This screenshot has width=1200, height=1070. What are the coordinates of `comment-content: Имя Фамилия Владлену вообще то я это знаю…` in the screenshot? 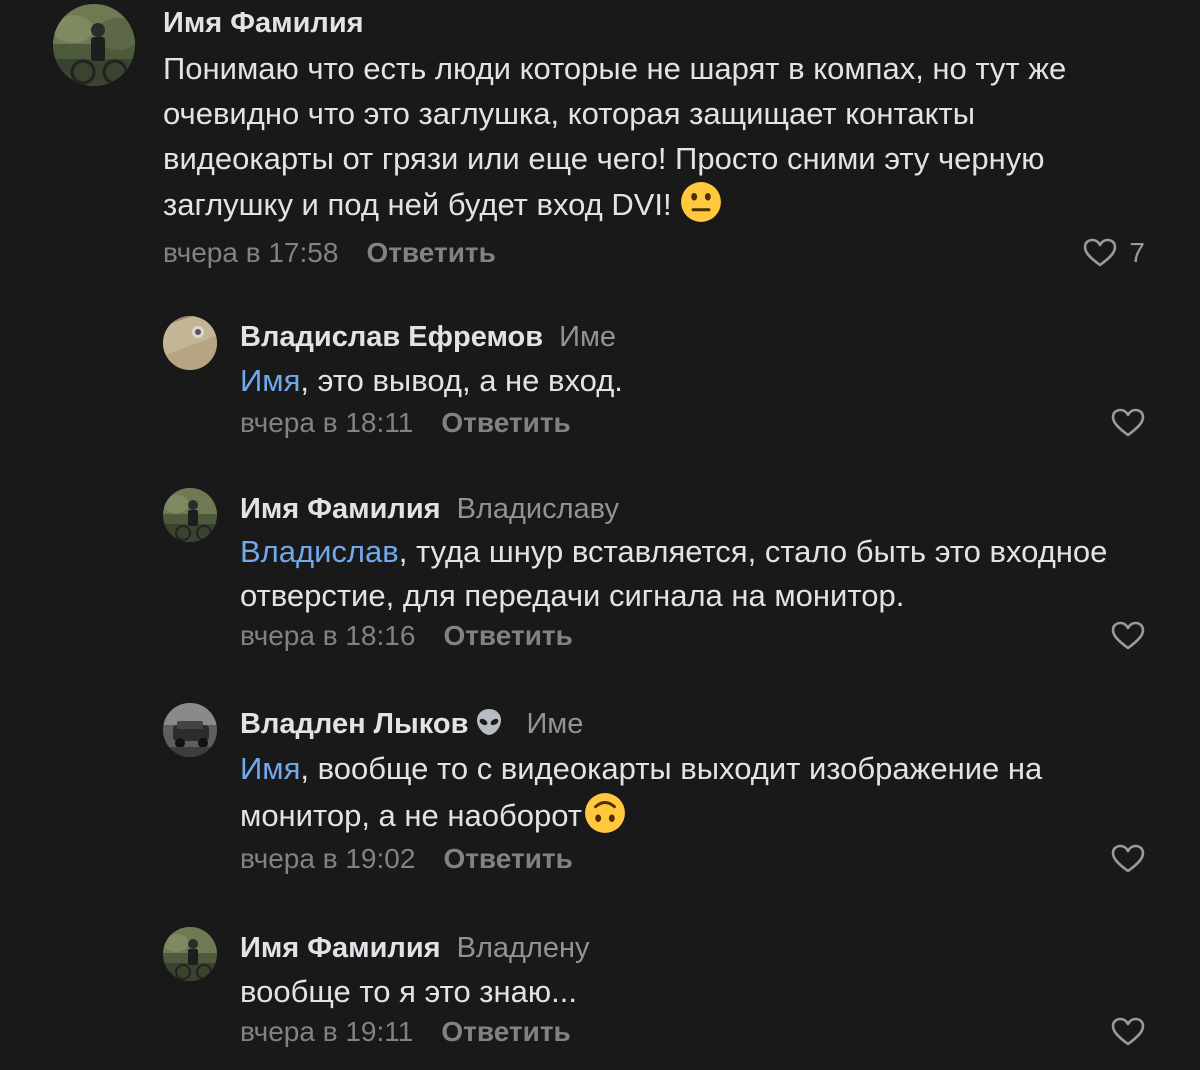 It's located at (692, 991).